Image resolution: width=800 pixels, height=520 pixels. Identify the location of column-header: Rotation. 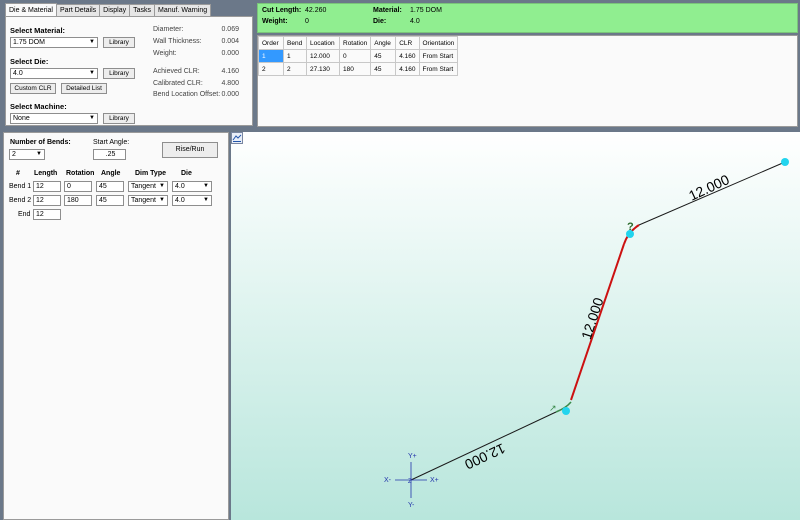
(355, 43).